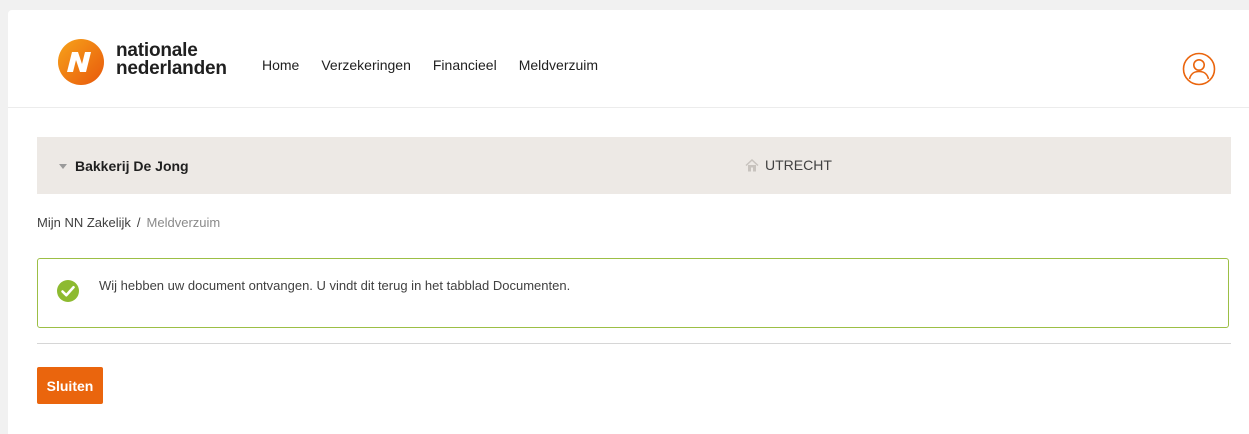 Image resolution: width=1249 pixels, height=434 pixels. Describe the element at coordinates (280, 65) in the screenshot. I see `nav-item-home: Home` at that location.